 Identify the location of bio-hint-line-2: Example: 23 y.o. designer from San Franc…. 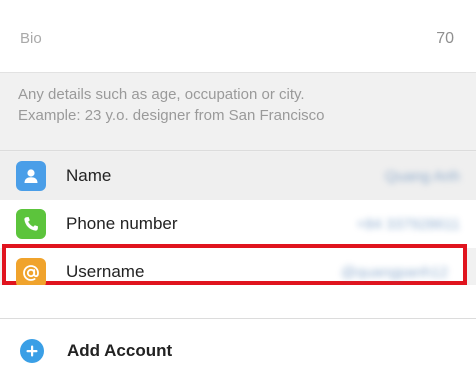
(171, 115).